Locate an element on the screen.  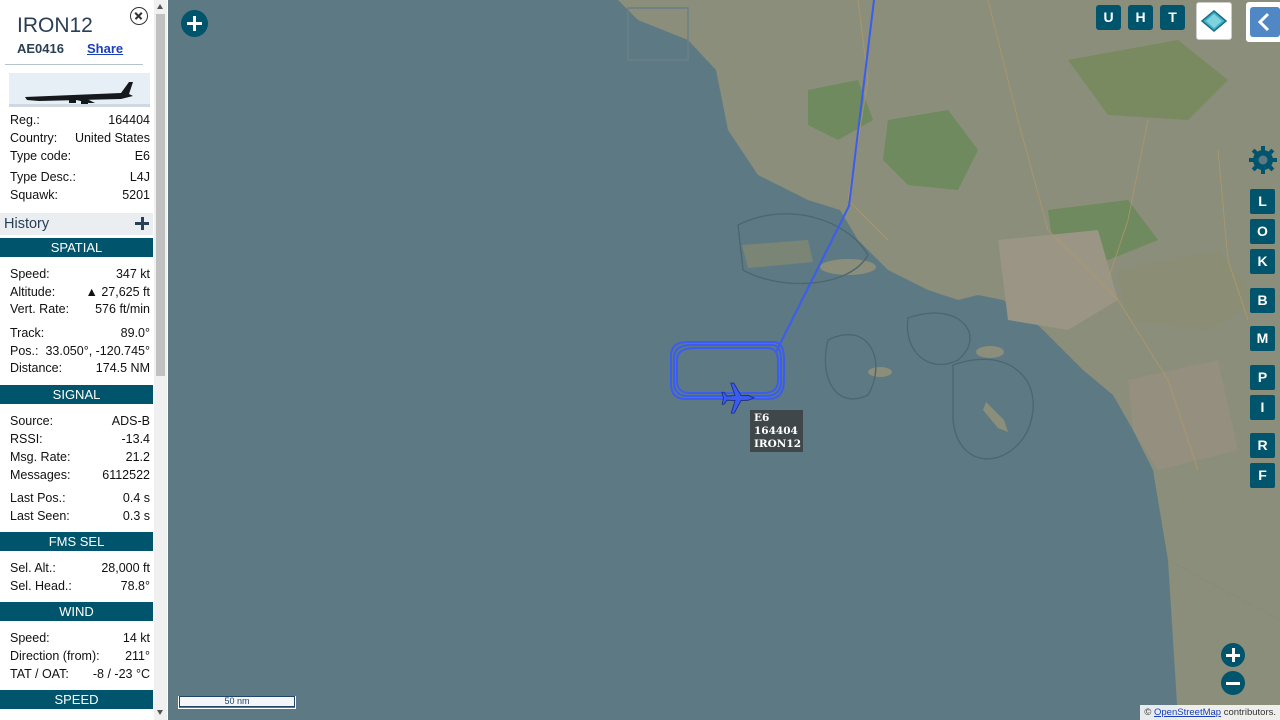
spatial-row-track: Track: 89.0° is located at coordinates (80, 333).